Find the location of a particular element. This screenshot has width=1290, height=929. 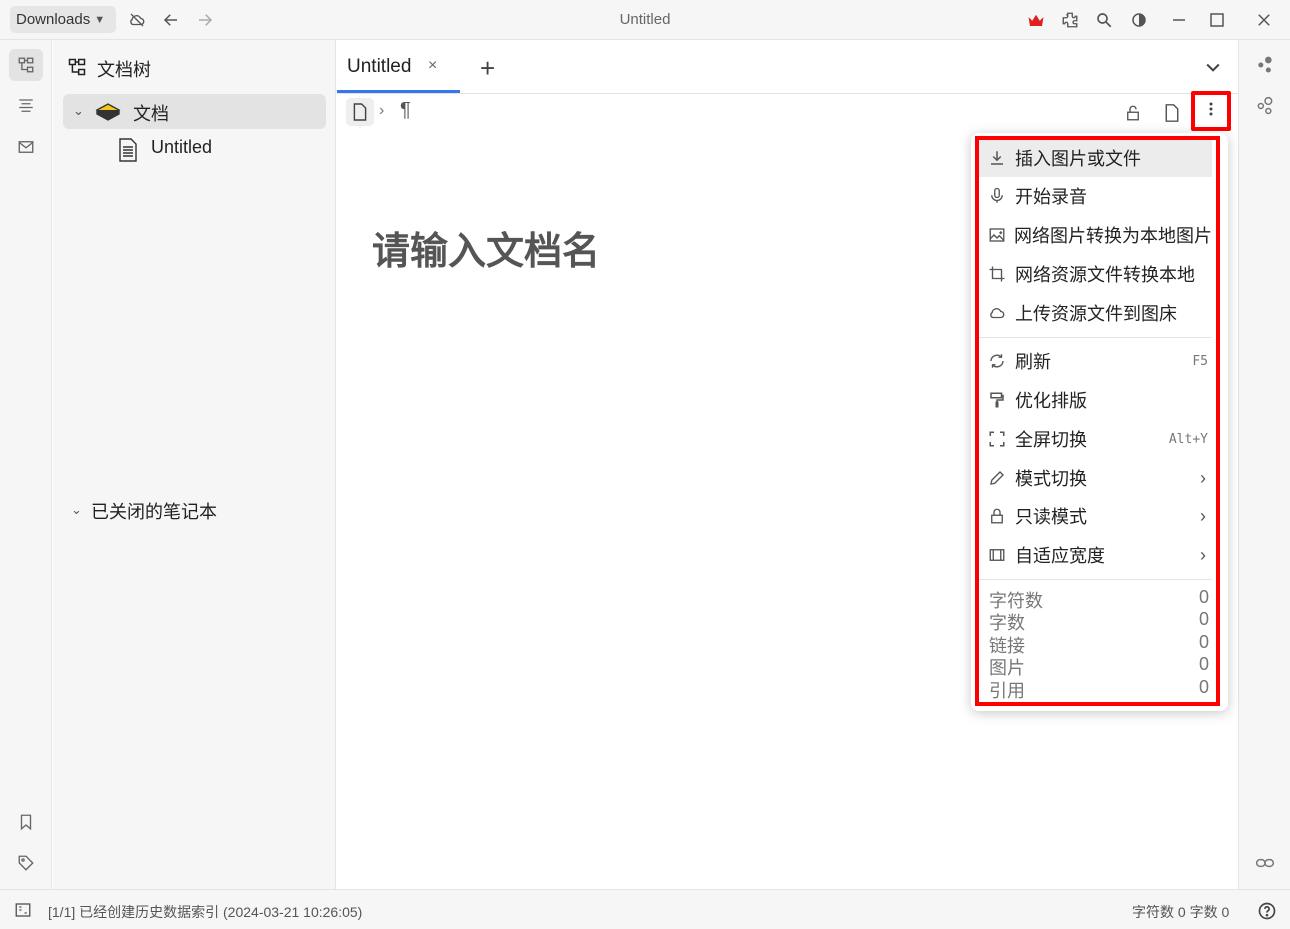

document-title-input: 请输入文档名 is located at coordinates (486, 247).